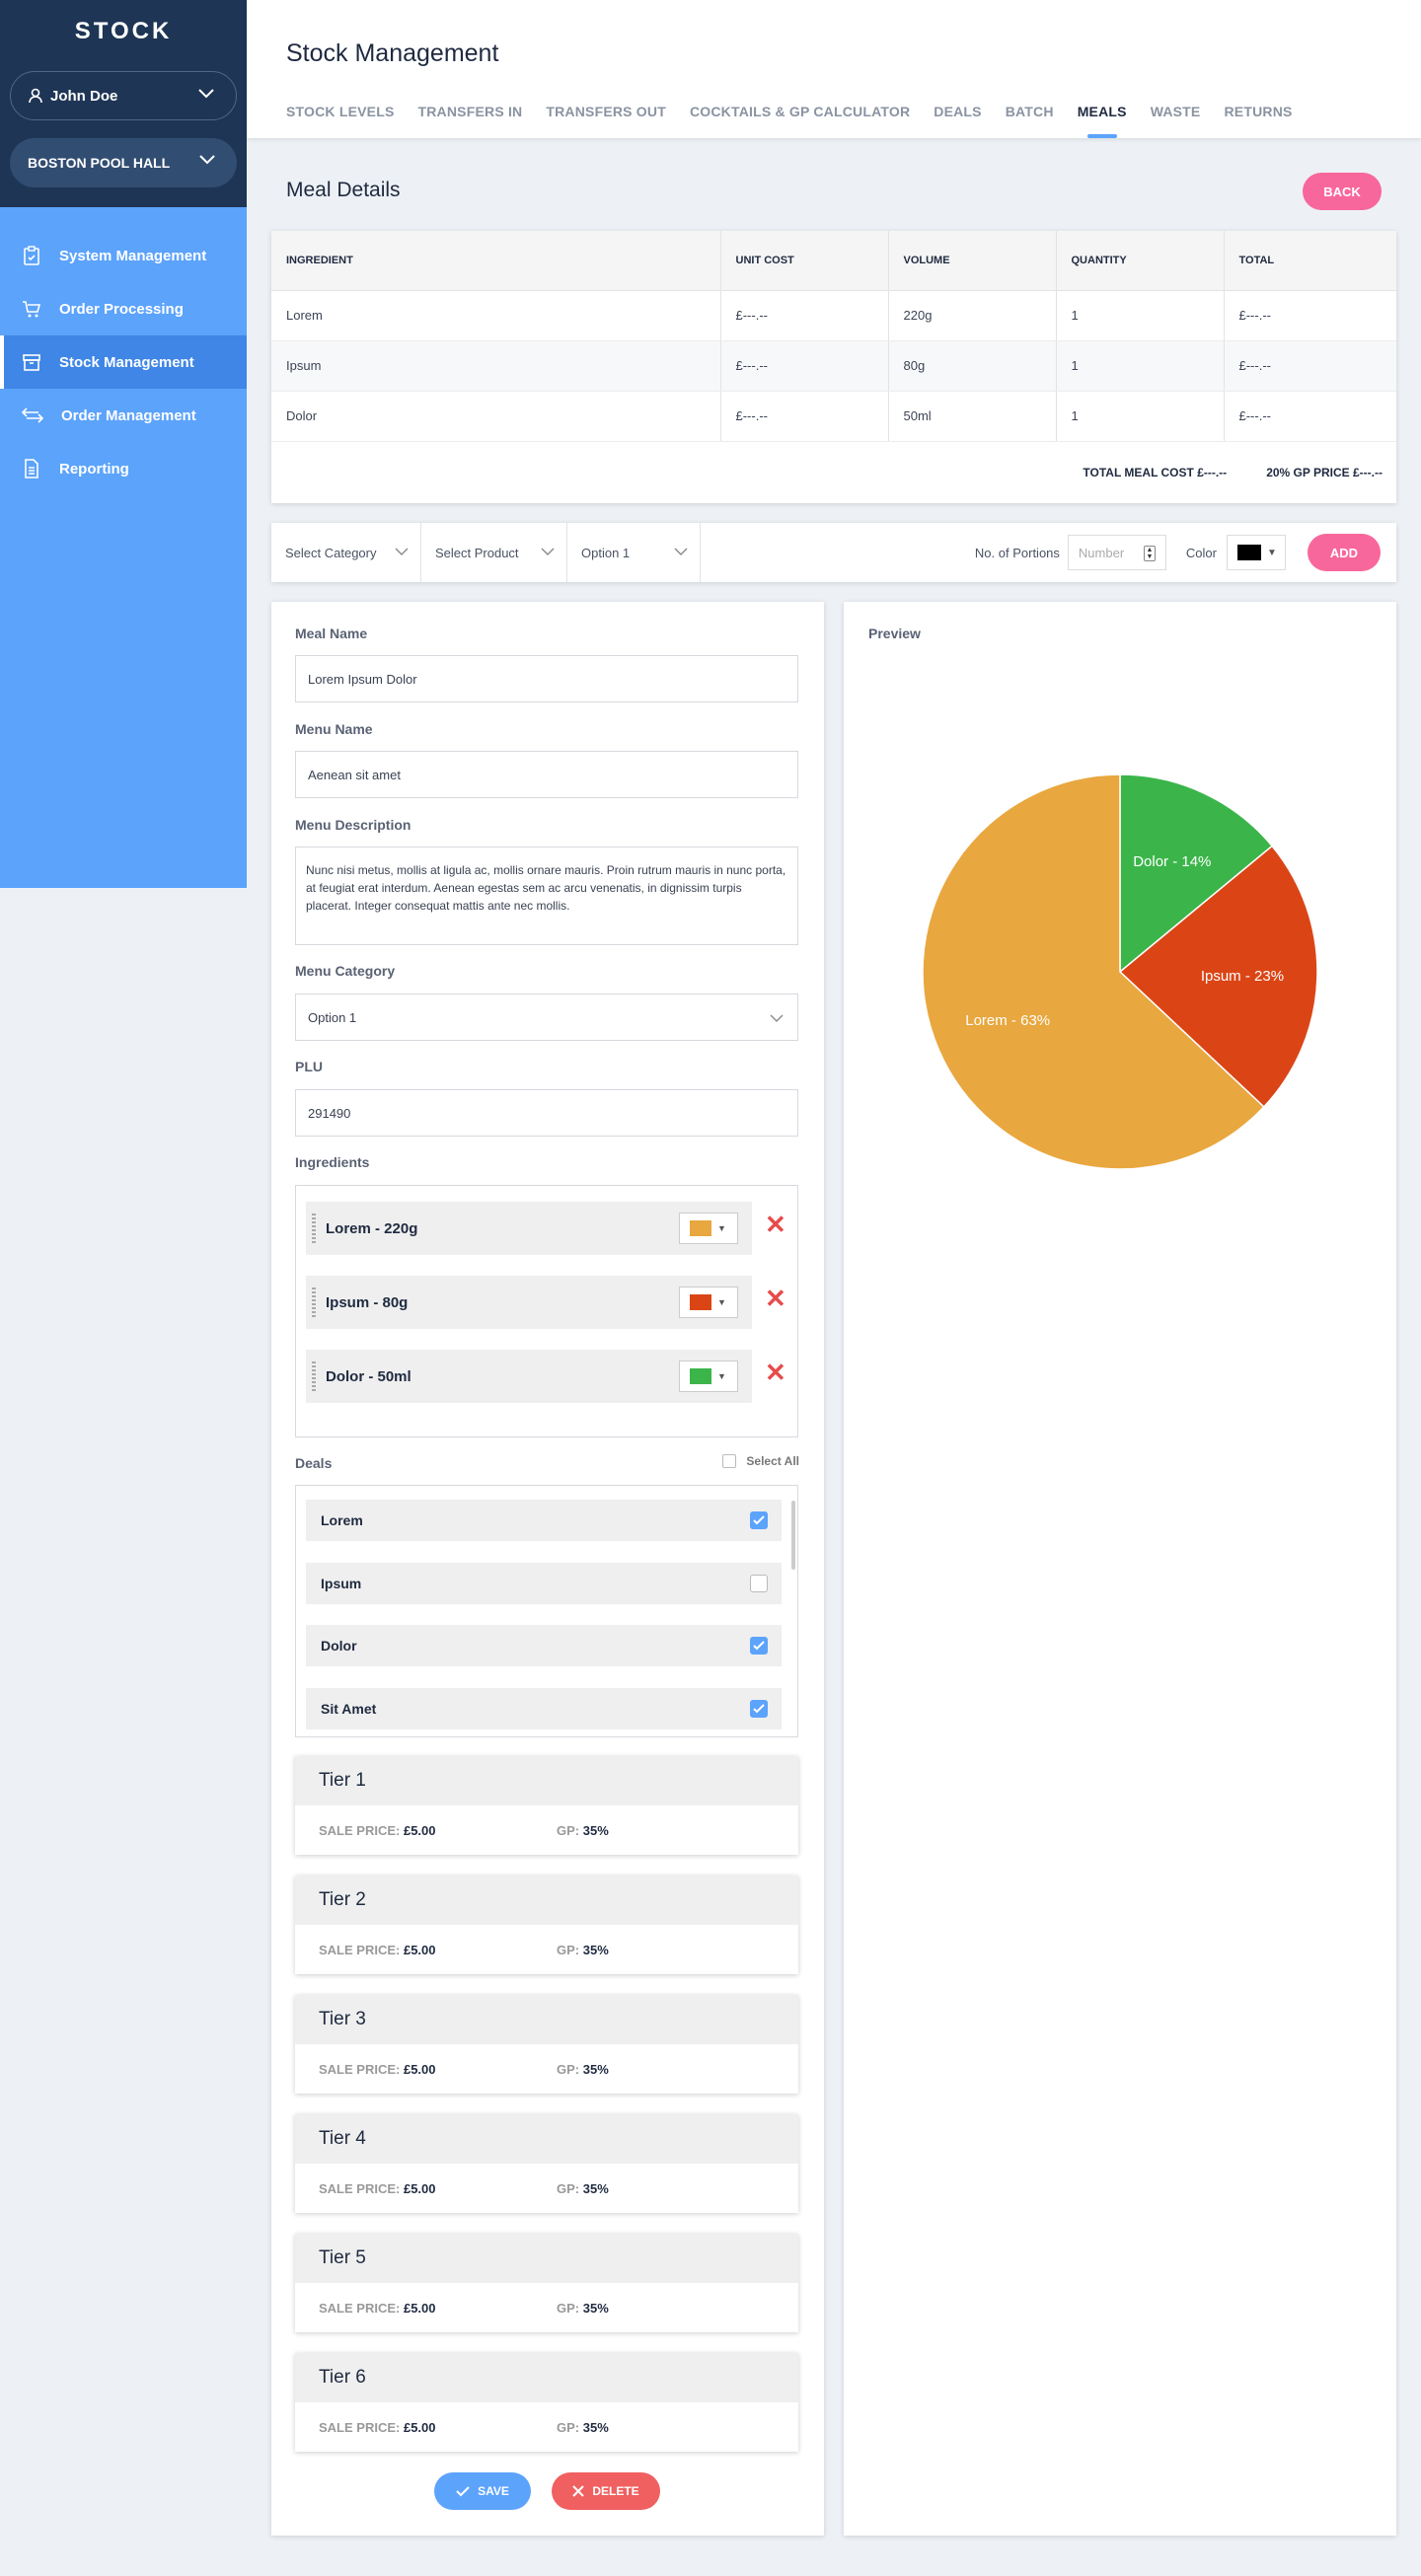 The height and width of the screenshot is (2576, 1421). What do you see at coordinates (568, 2308) in the screenshot?
I see `gp-label: GP:` at bounding box center [568, 2308].